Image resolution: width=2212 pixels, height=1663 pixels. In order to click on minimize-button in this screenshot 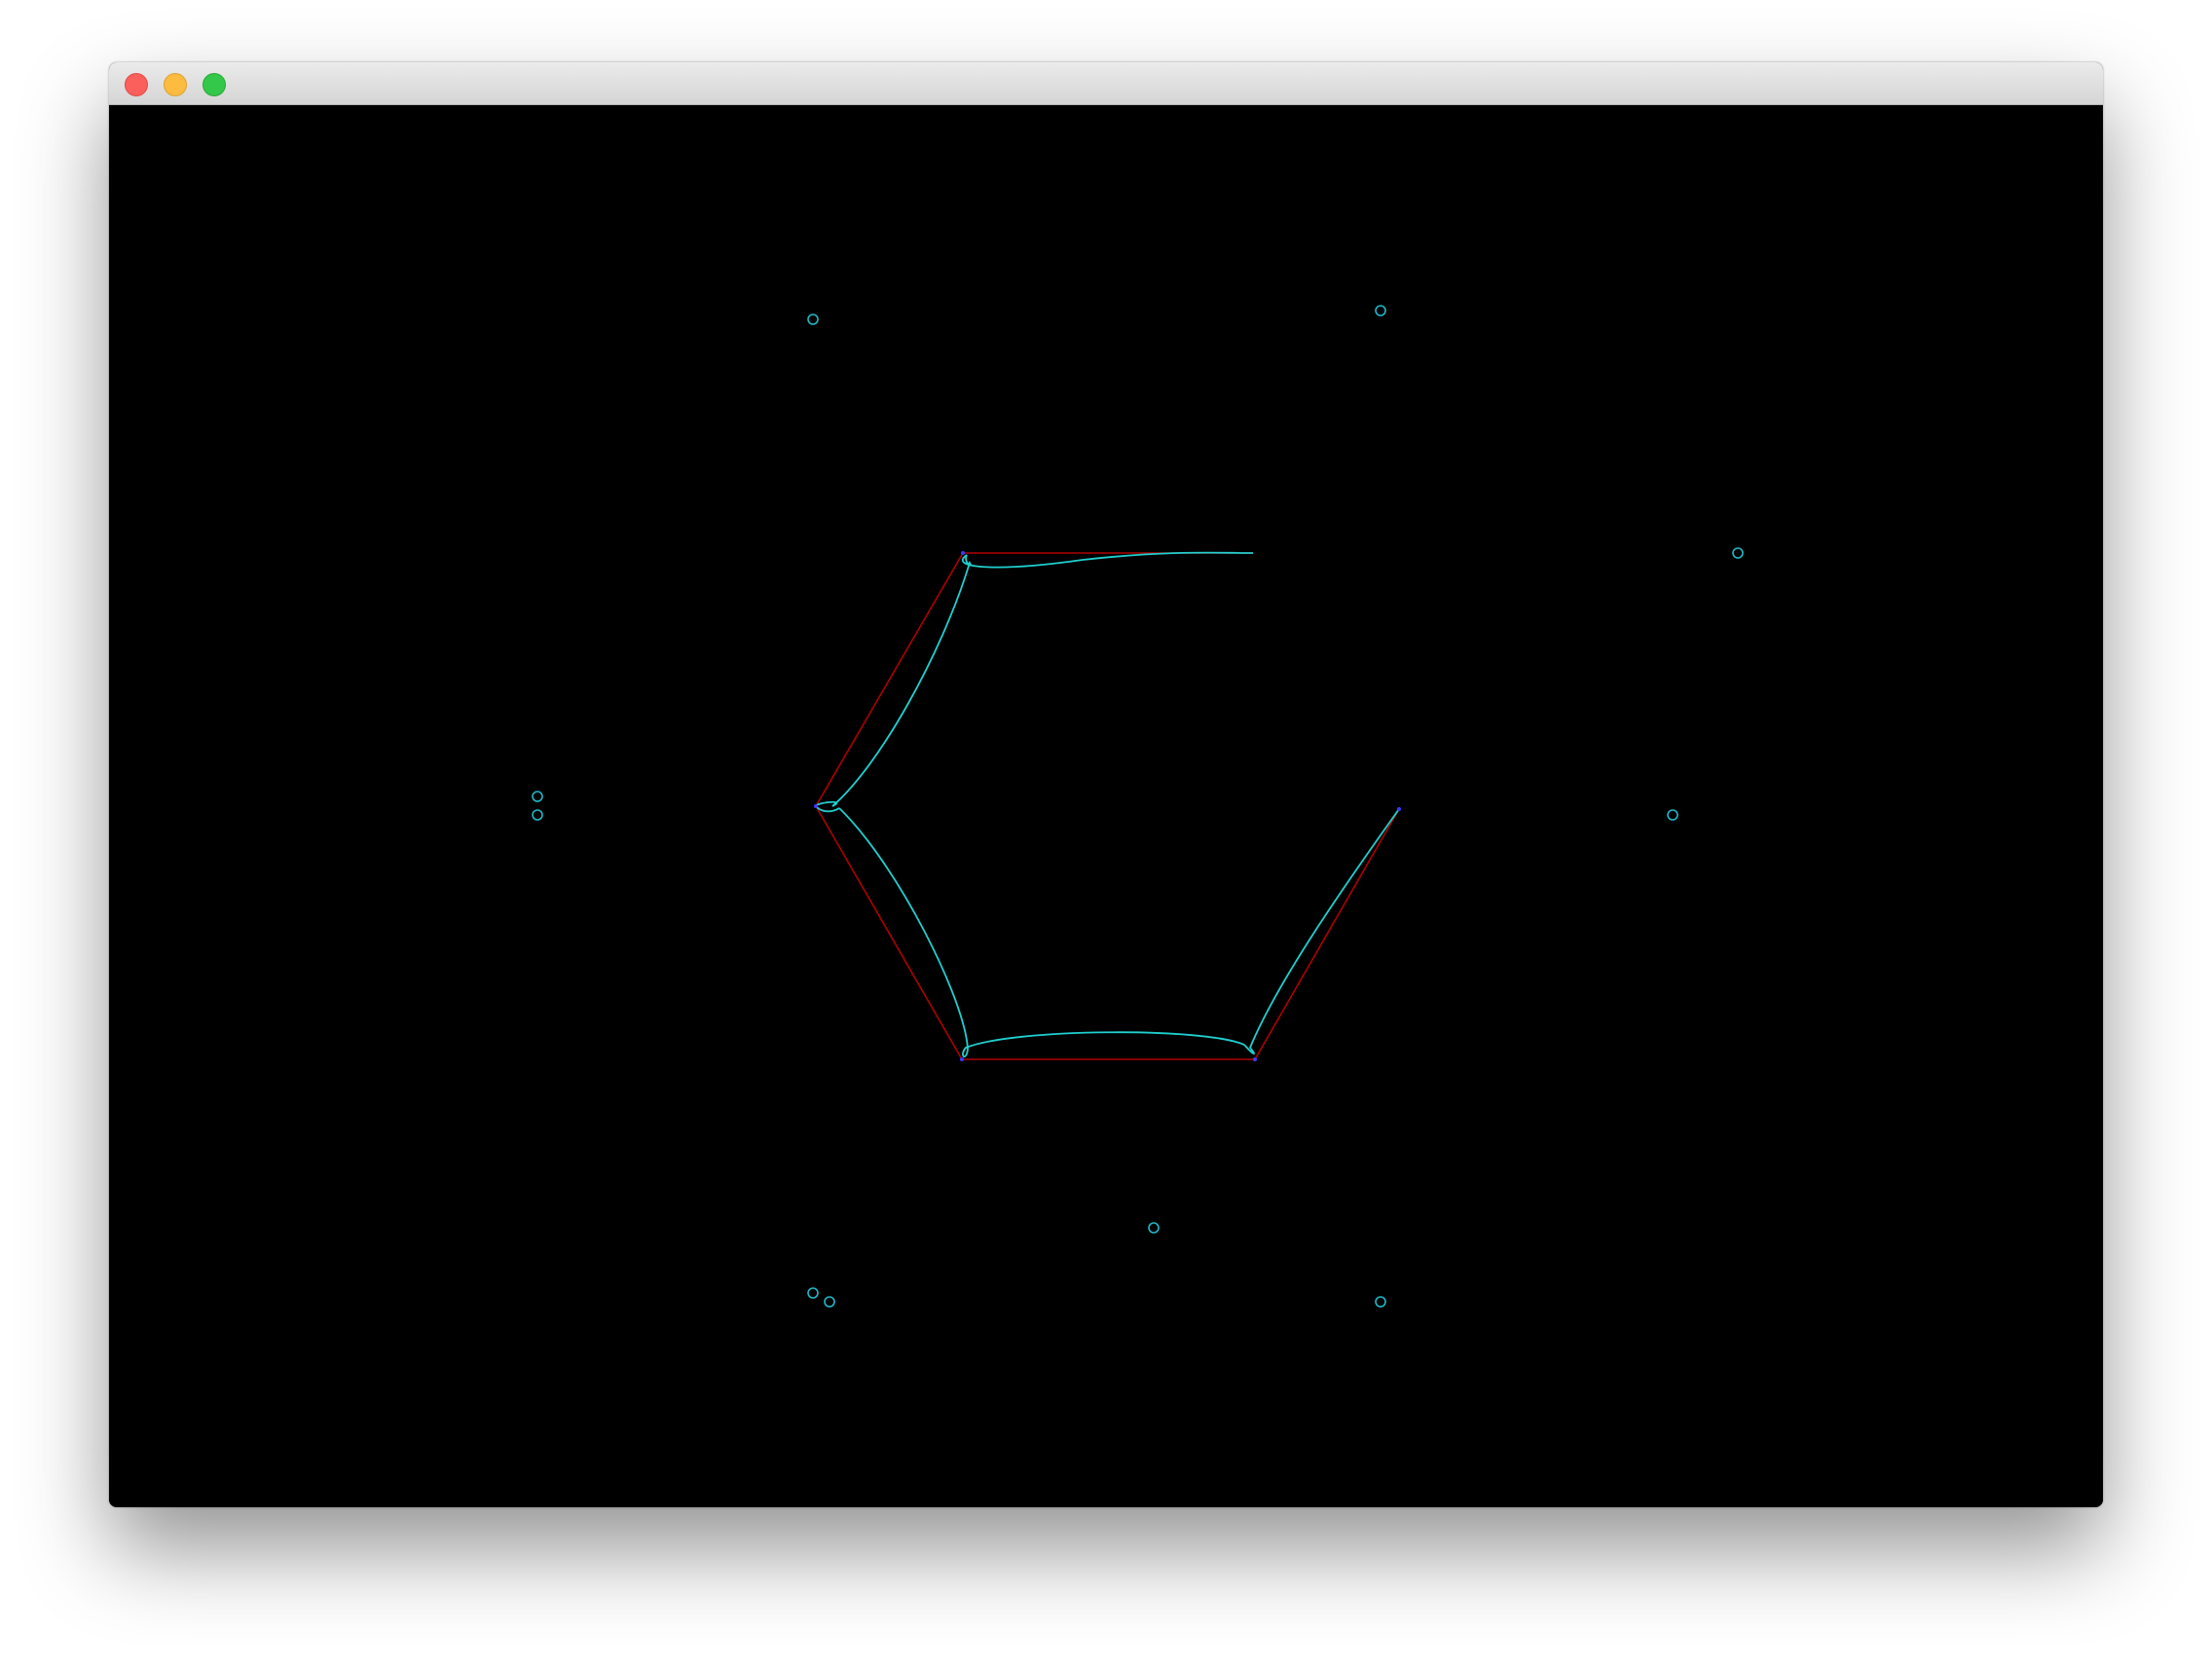, I will do `click(175, 84)`.